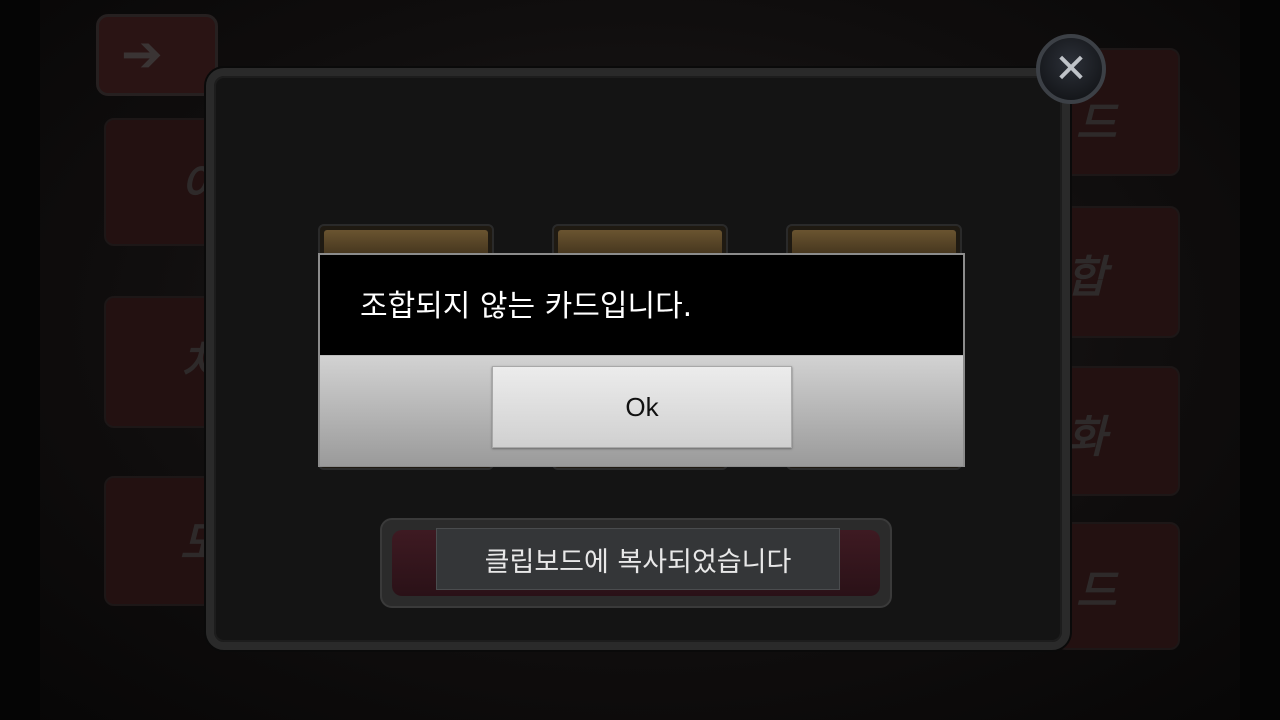 The image size is (1280, 720). I want to click on close-button: ✕, so click(1071, 69).